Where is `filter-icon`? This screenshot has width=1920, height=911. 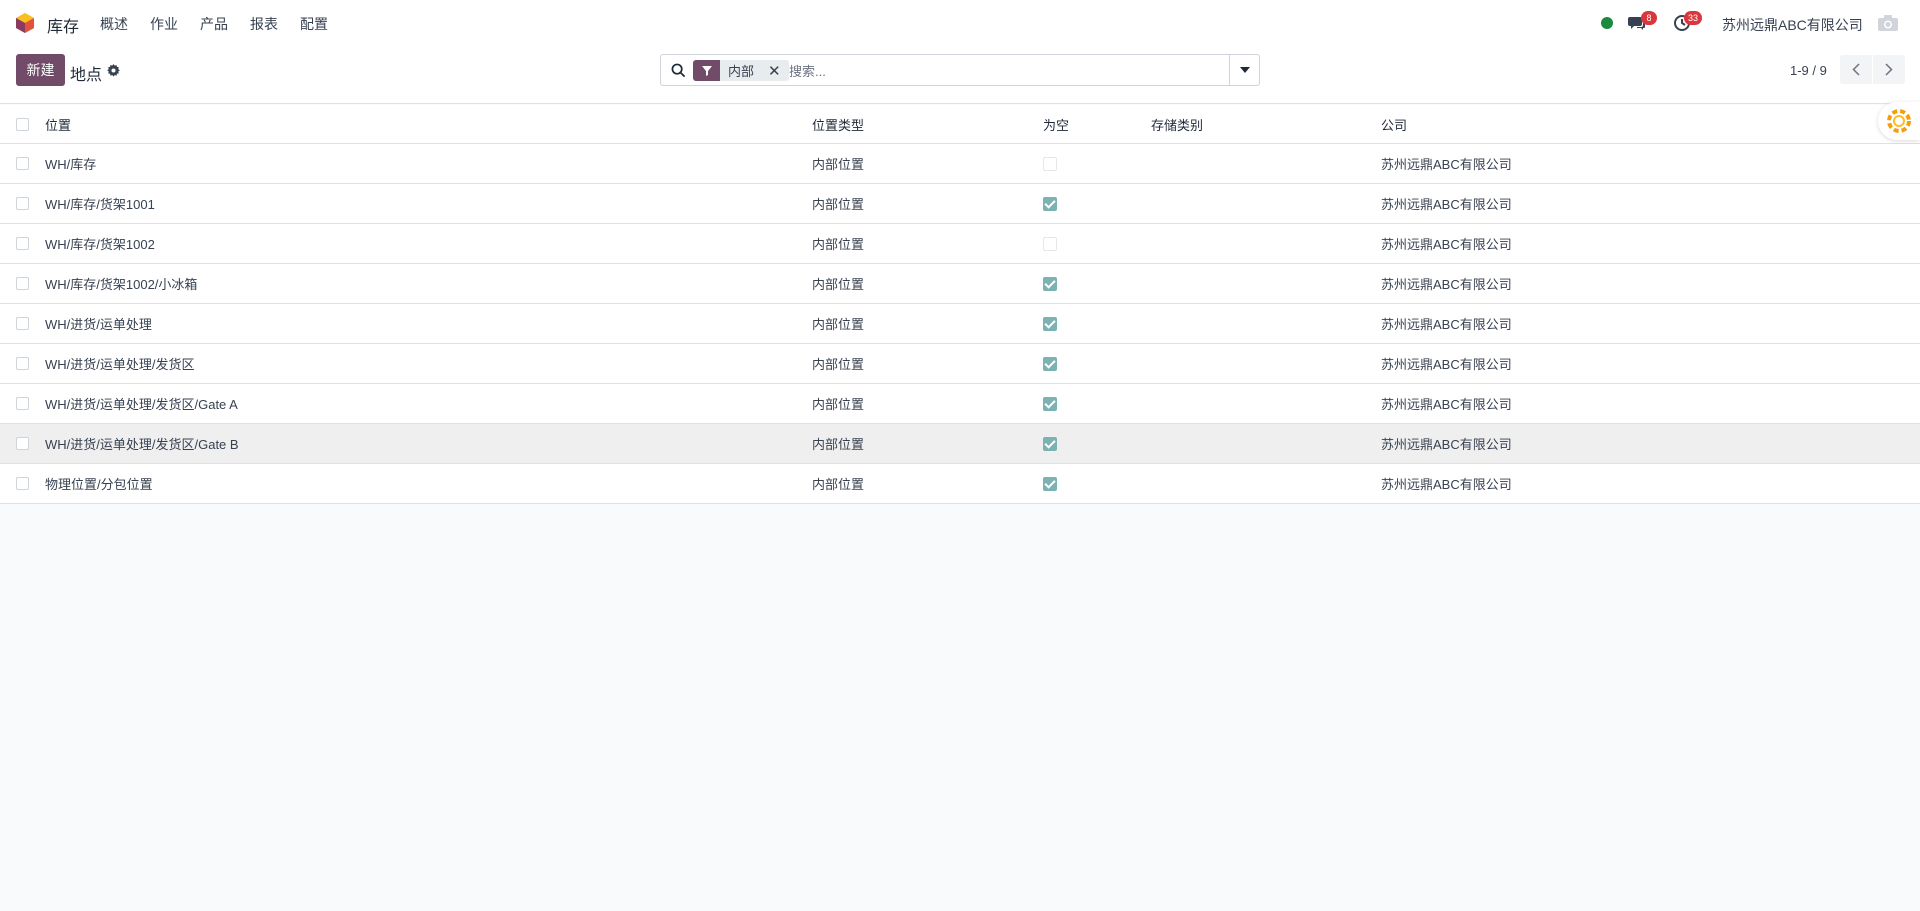 filter-icon is located at coordinates (706, 70).